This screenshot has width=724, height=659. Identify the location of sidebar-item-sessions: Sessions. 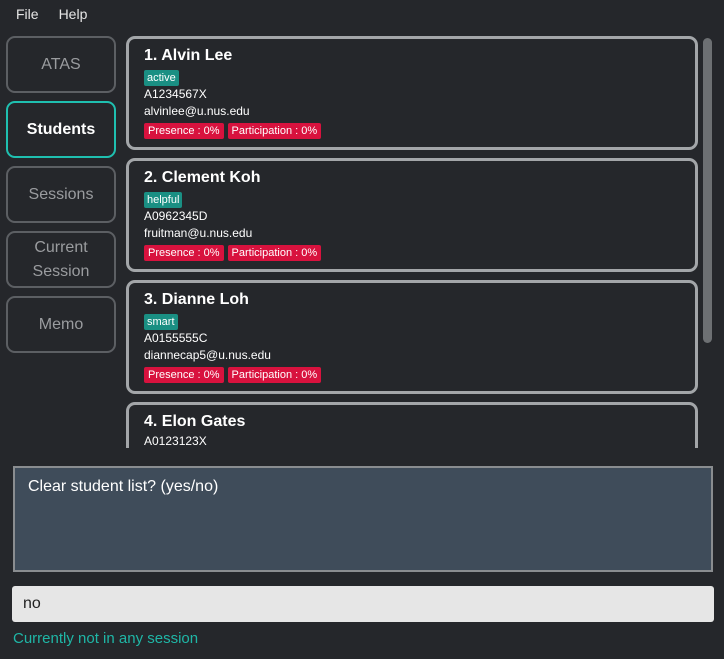
(61, 194).